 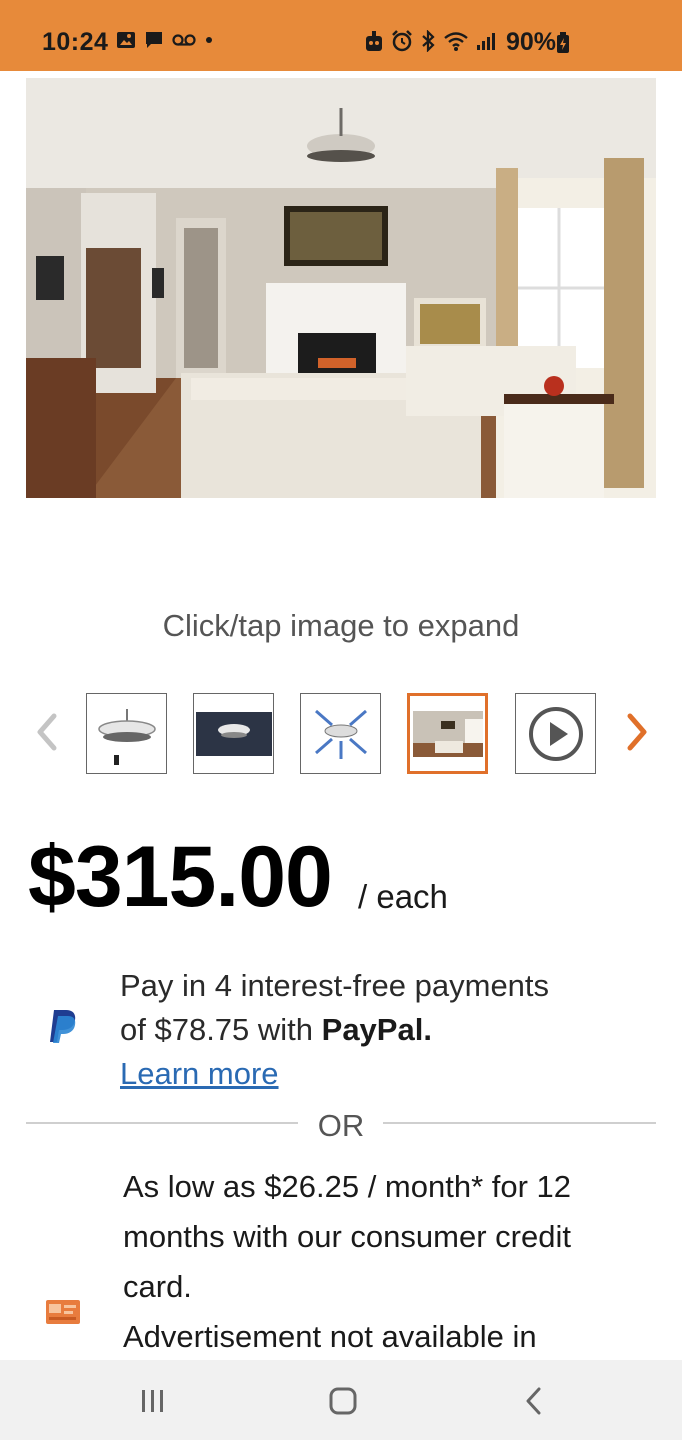 I want to click on lock-robot-icon, so click(x=374, y=41).